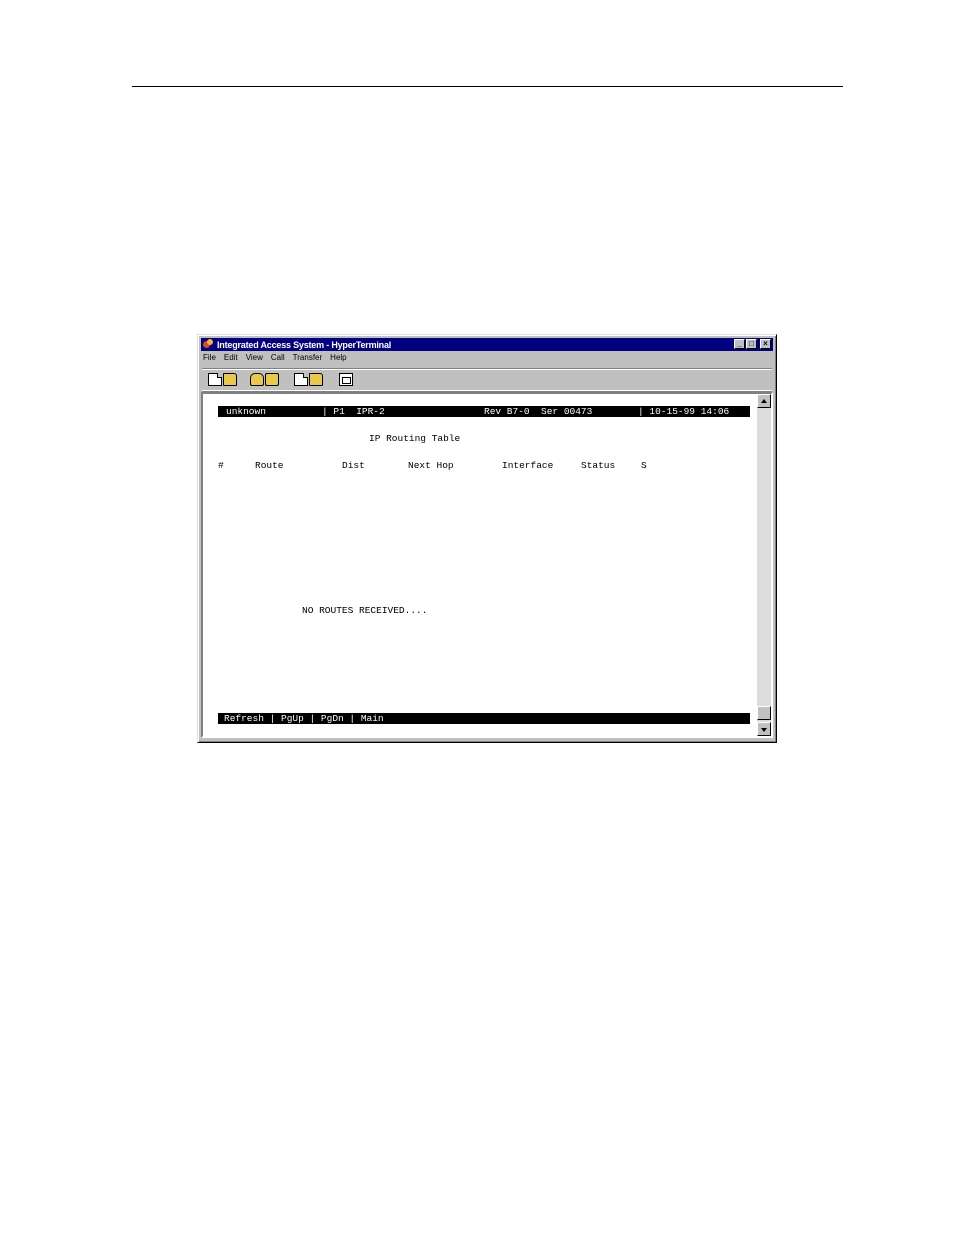  I want to click on dial-phone-icon, so click(257, 379).